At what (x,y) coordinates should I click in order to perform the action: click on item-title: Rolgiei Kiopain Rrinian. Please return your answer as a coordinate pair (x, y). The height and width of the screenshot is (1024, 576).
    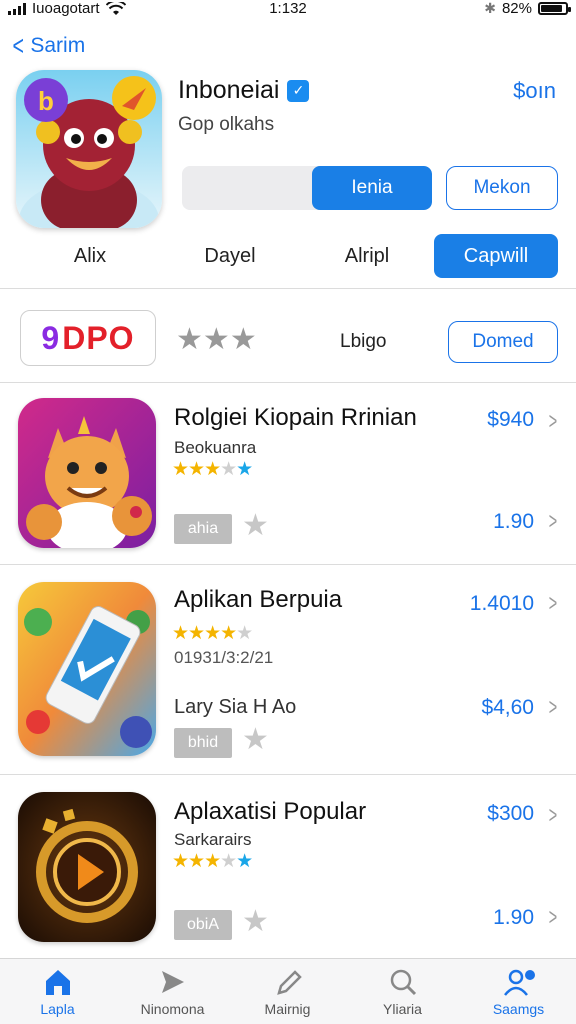
    Looking at the image, I should click on (295, 417).